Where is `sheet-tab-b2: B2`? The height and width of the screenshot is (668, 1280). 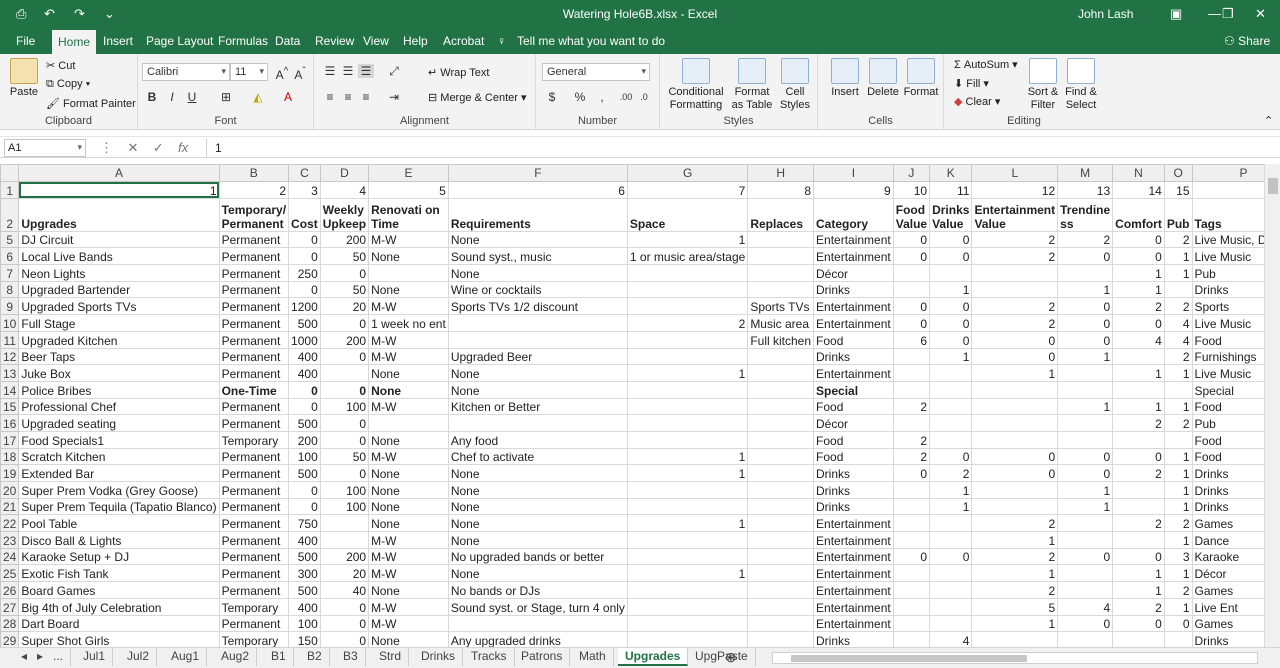 sheet-tab-b2: B2 is located at coordinates (315, 657).